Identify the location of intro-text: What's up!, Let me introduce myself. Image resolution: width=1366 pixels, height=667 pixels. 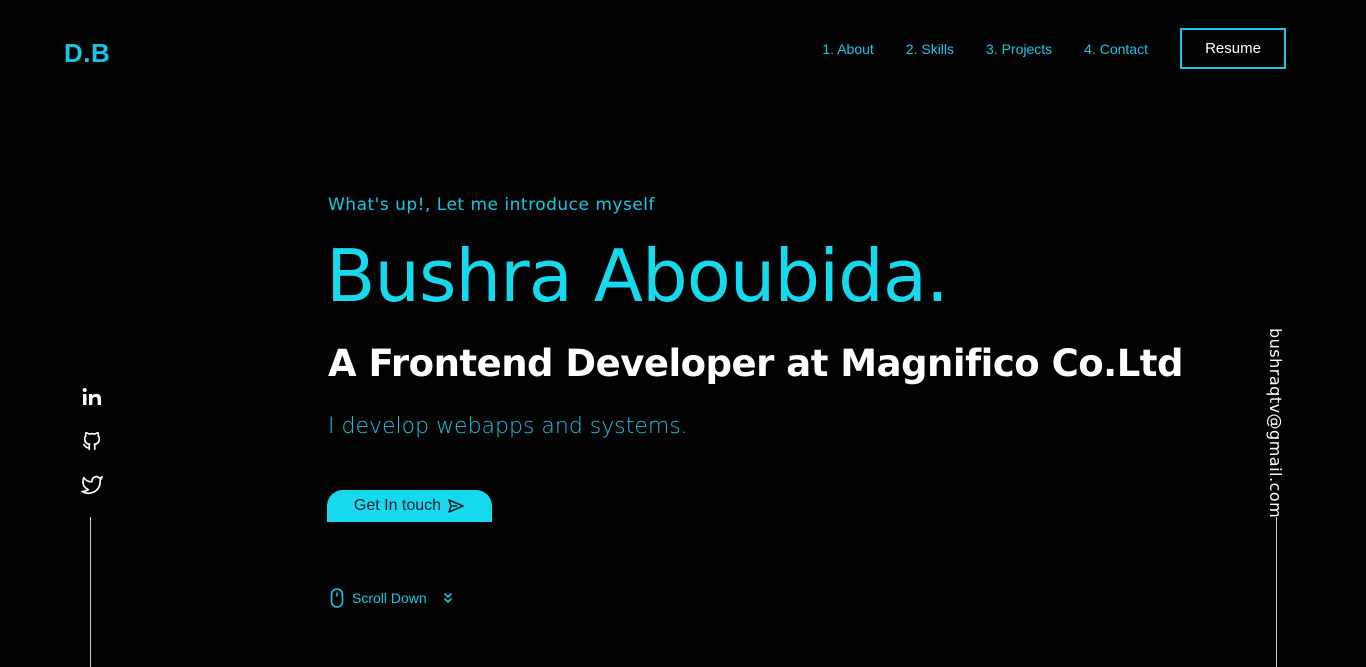
(492, 205).